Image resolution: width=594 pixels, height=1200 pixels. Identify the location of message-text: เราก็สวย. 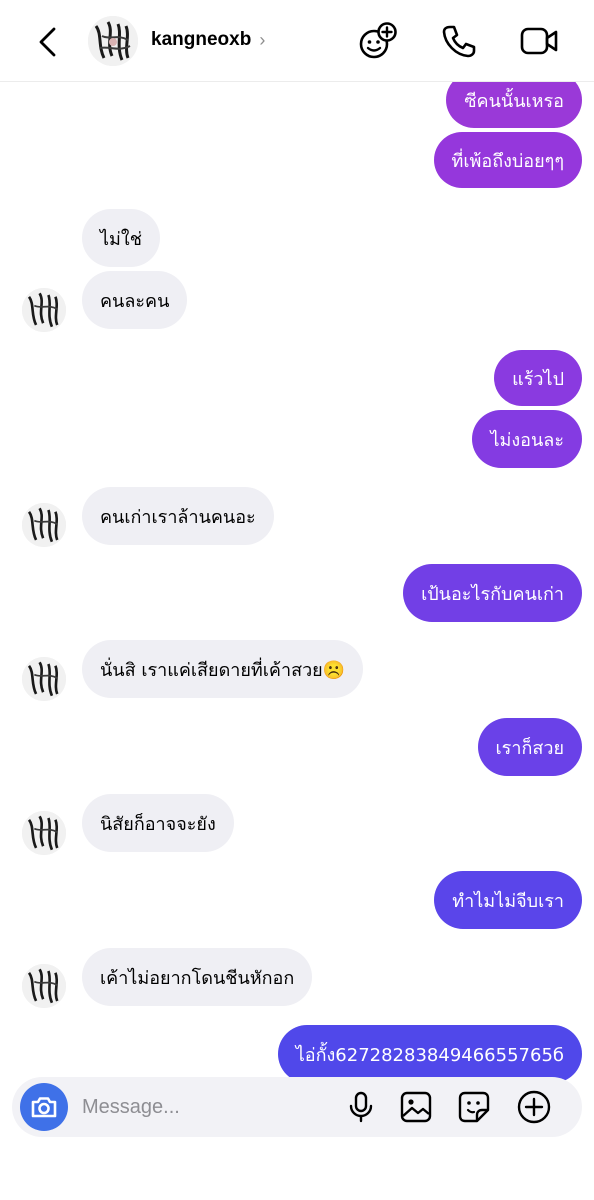
(529, 748).